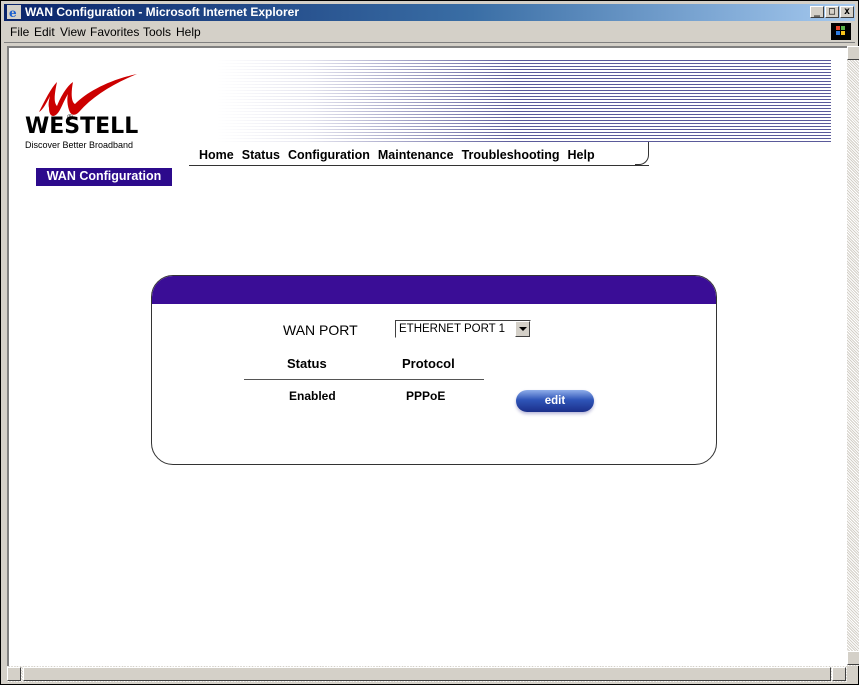  Describe the element at coordinates (364, 379) in the screenshot. I see `table-divider` at that location.